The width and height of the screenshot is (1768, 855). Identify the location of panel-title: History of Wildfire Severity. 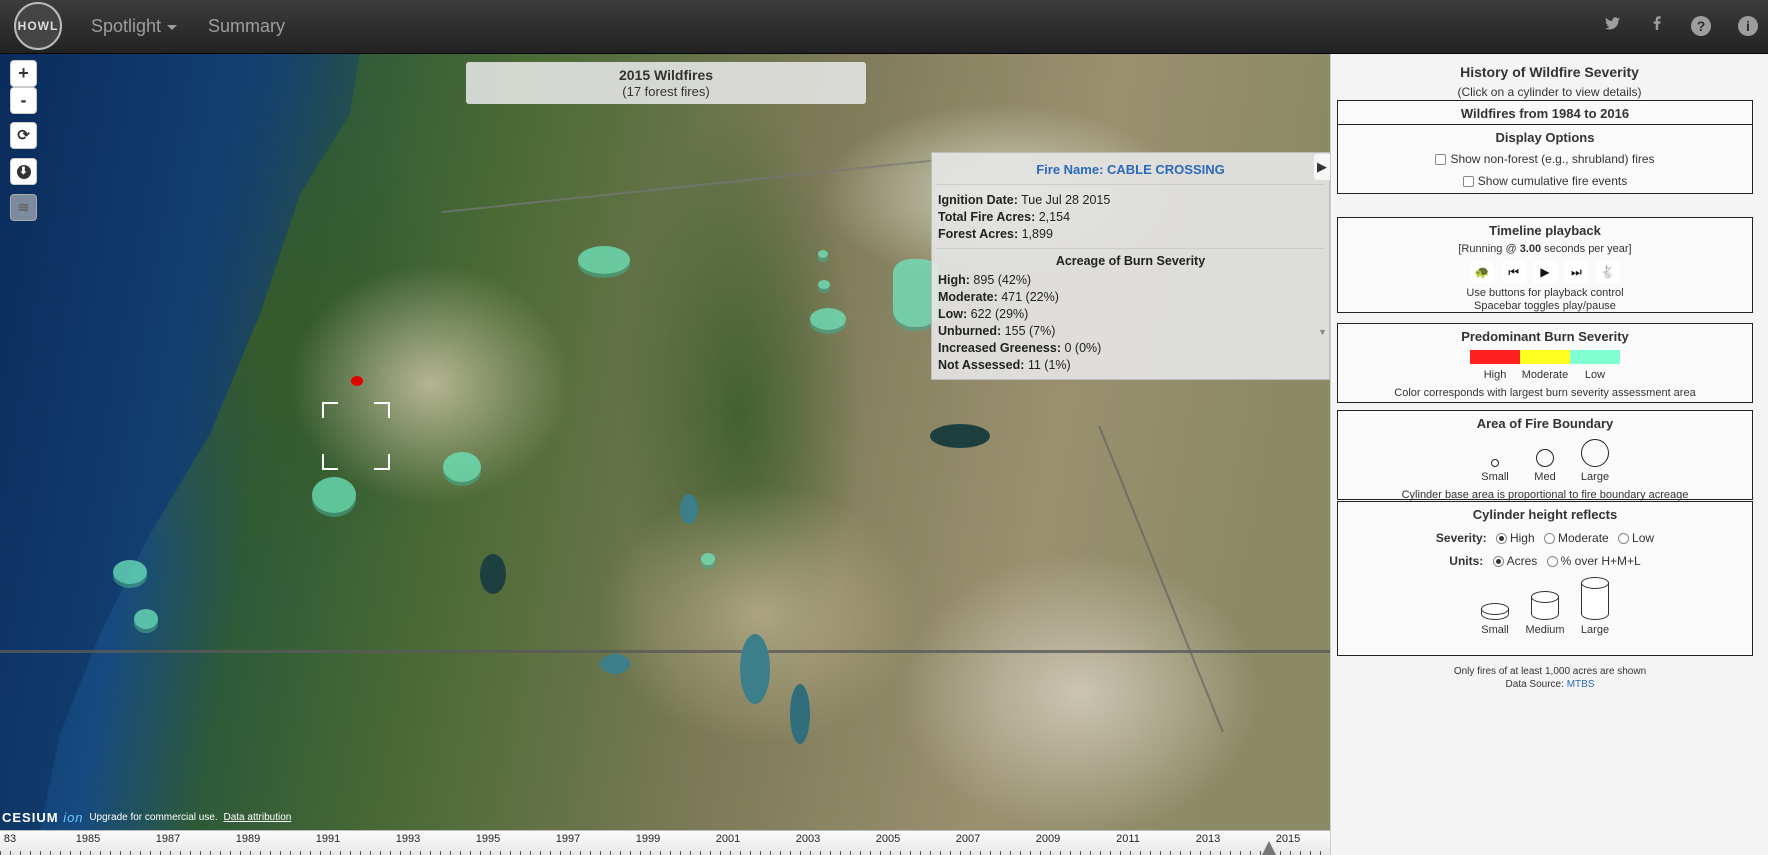
(1549, 72).